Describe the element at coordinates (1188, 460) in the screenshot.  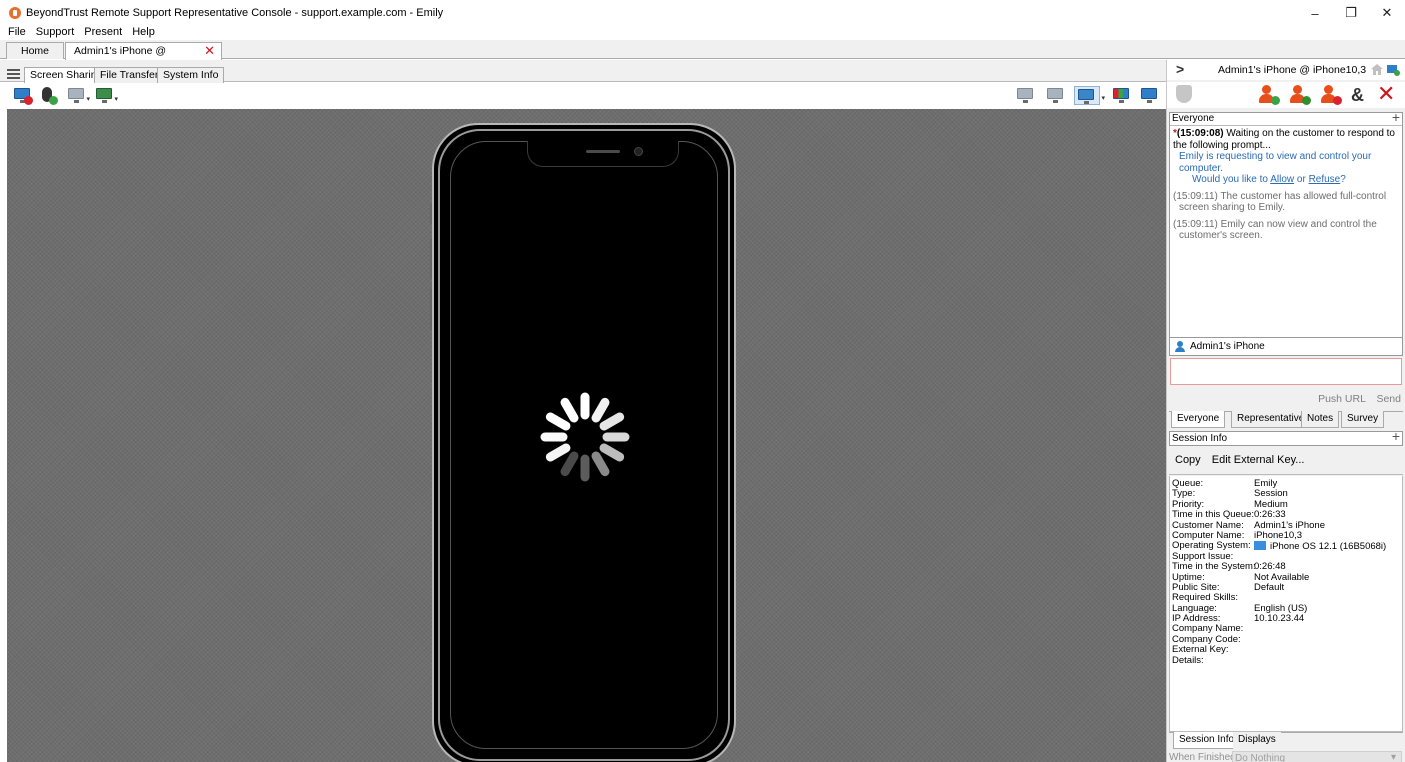
I see `copy-button: Copy` at that location.